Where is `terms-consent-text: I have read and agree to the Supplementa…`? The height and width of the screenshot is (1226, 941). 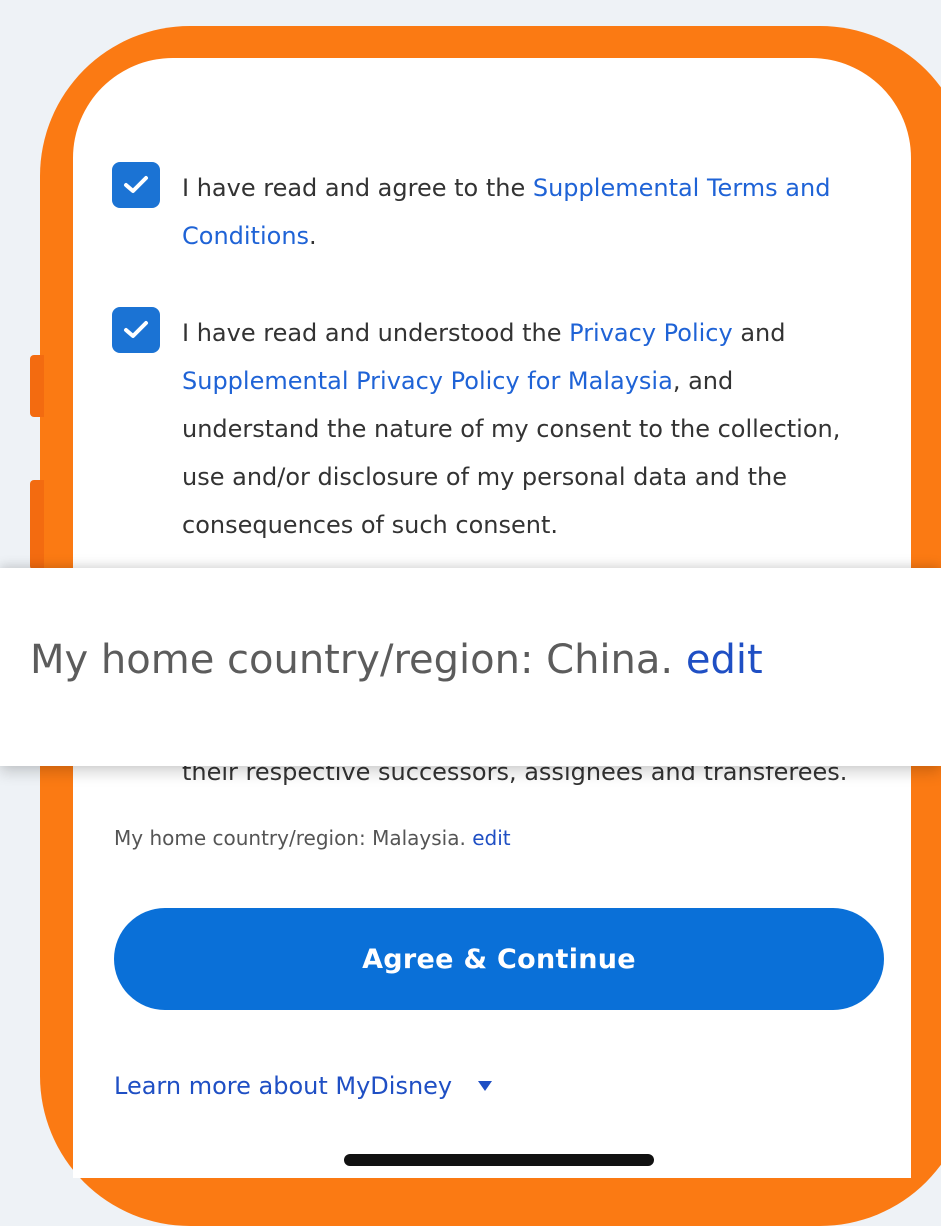
terms-consent-text: I have read and agree to the Supplementa… is located at coordinates (527, 212).